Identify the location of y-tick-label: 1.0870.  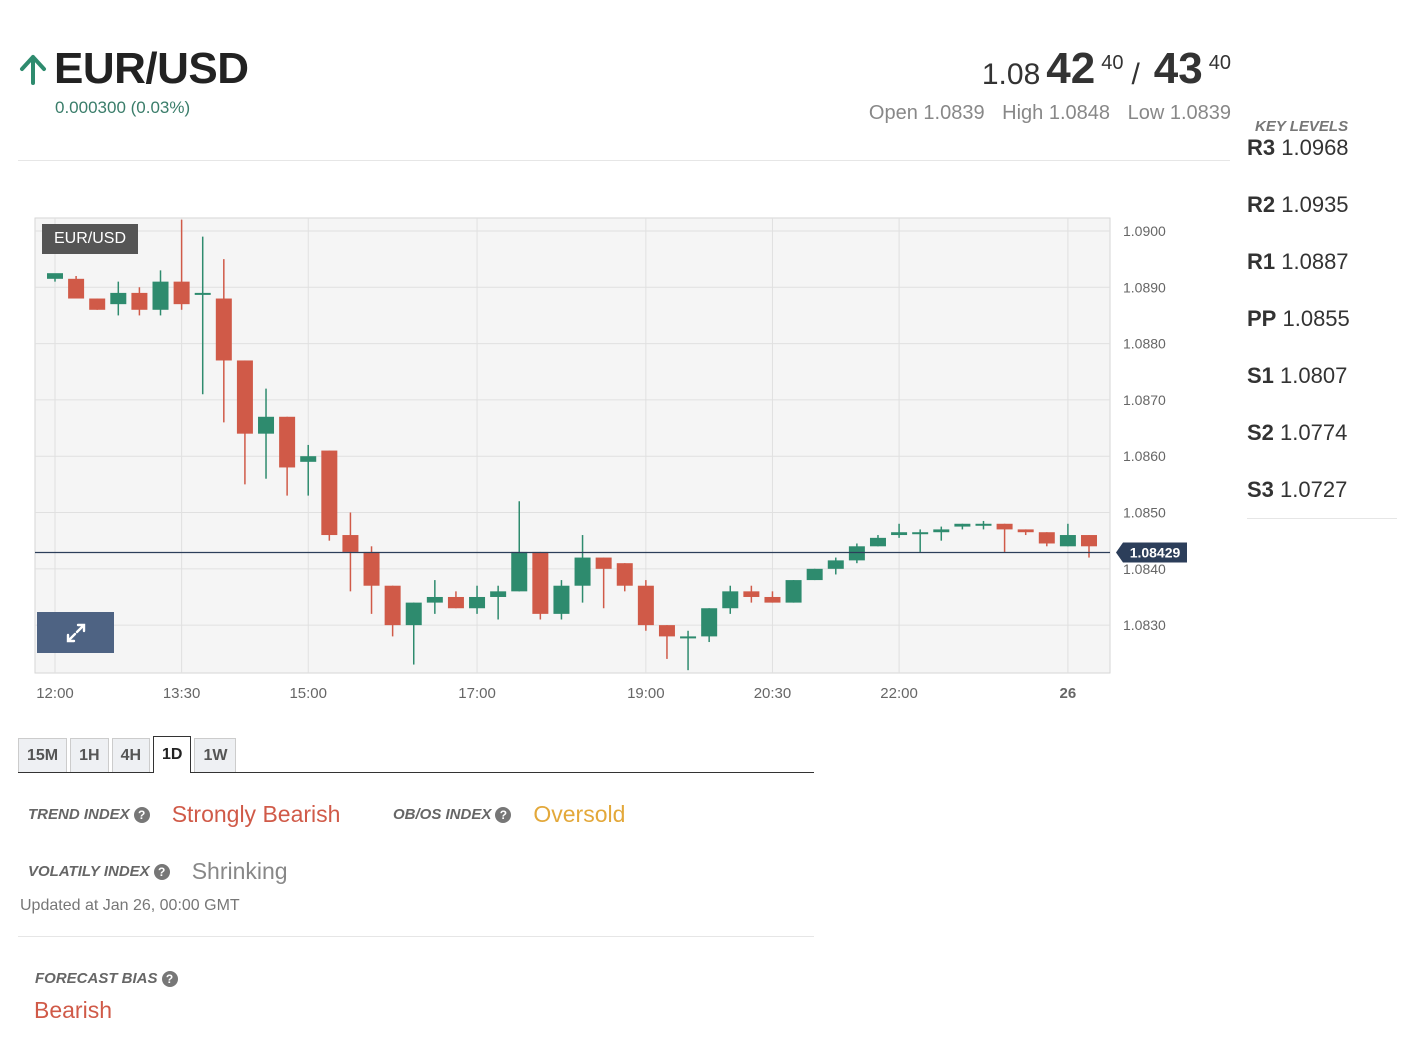
(1144, 400).